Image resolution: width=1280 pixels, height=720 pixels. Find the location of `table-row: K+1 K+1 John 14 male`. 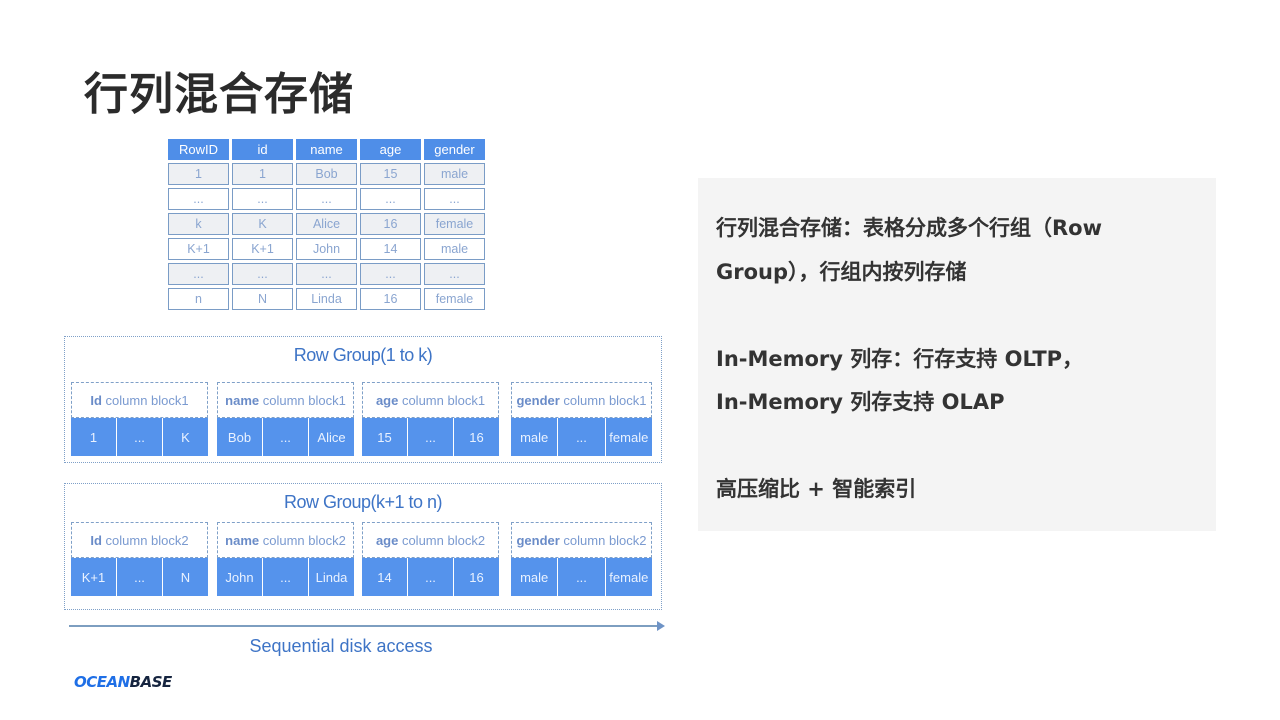

table-row: K+1 K+1 John 14 male is located at coordinates (326, 249).